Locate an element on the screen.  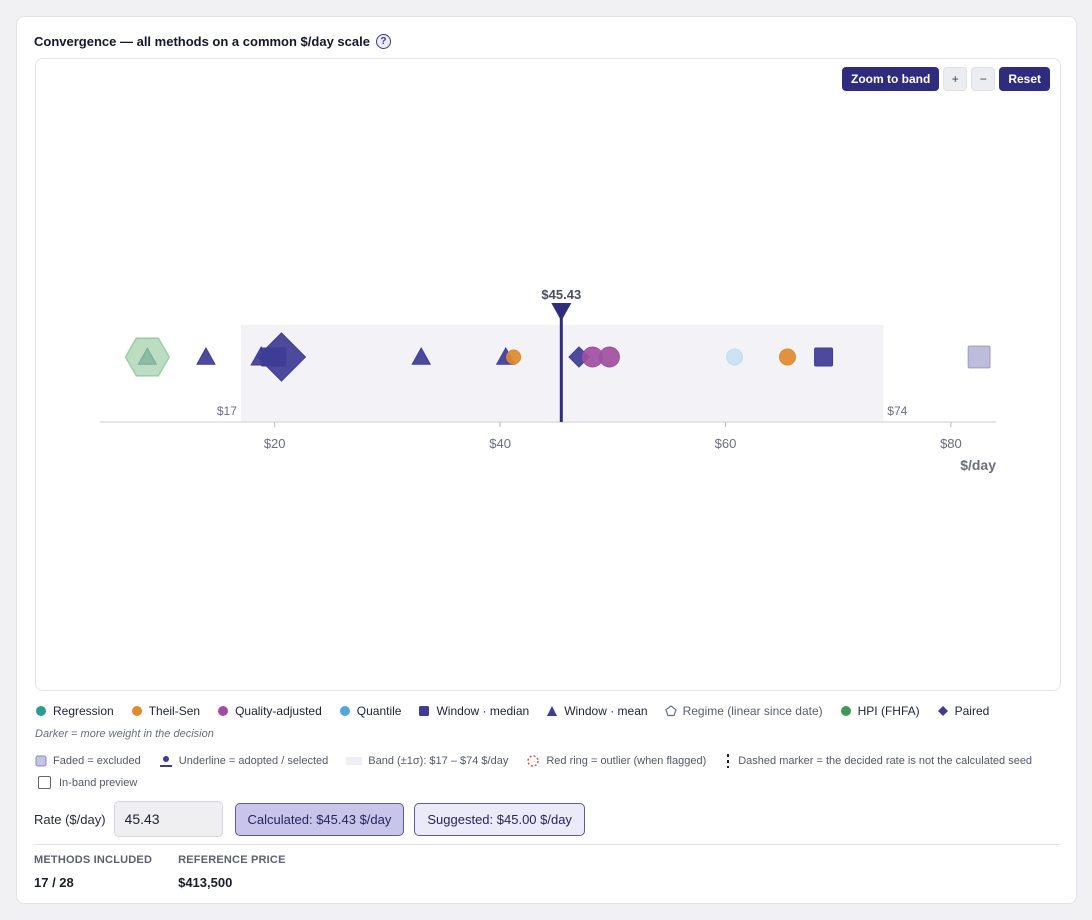
legend-faded: Faded = excluded is located at coordinates (88, 761).